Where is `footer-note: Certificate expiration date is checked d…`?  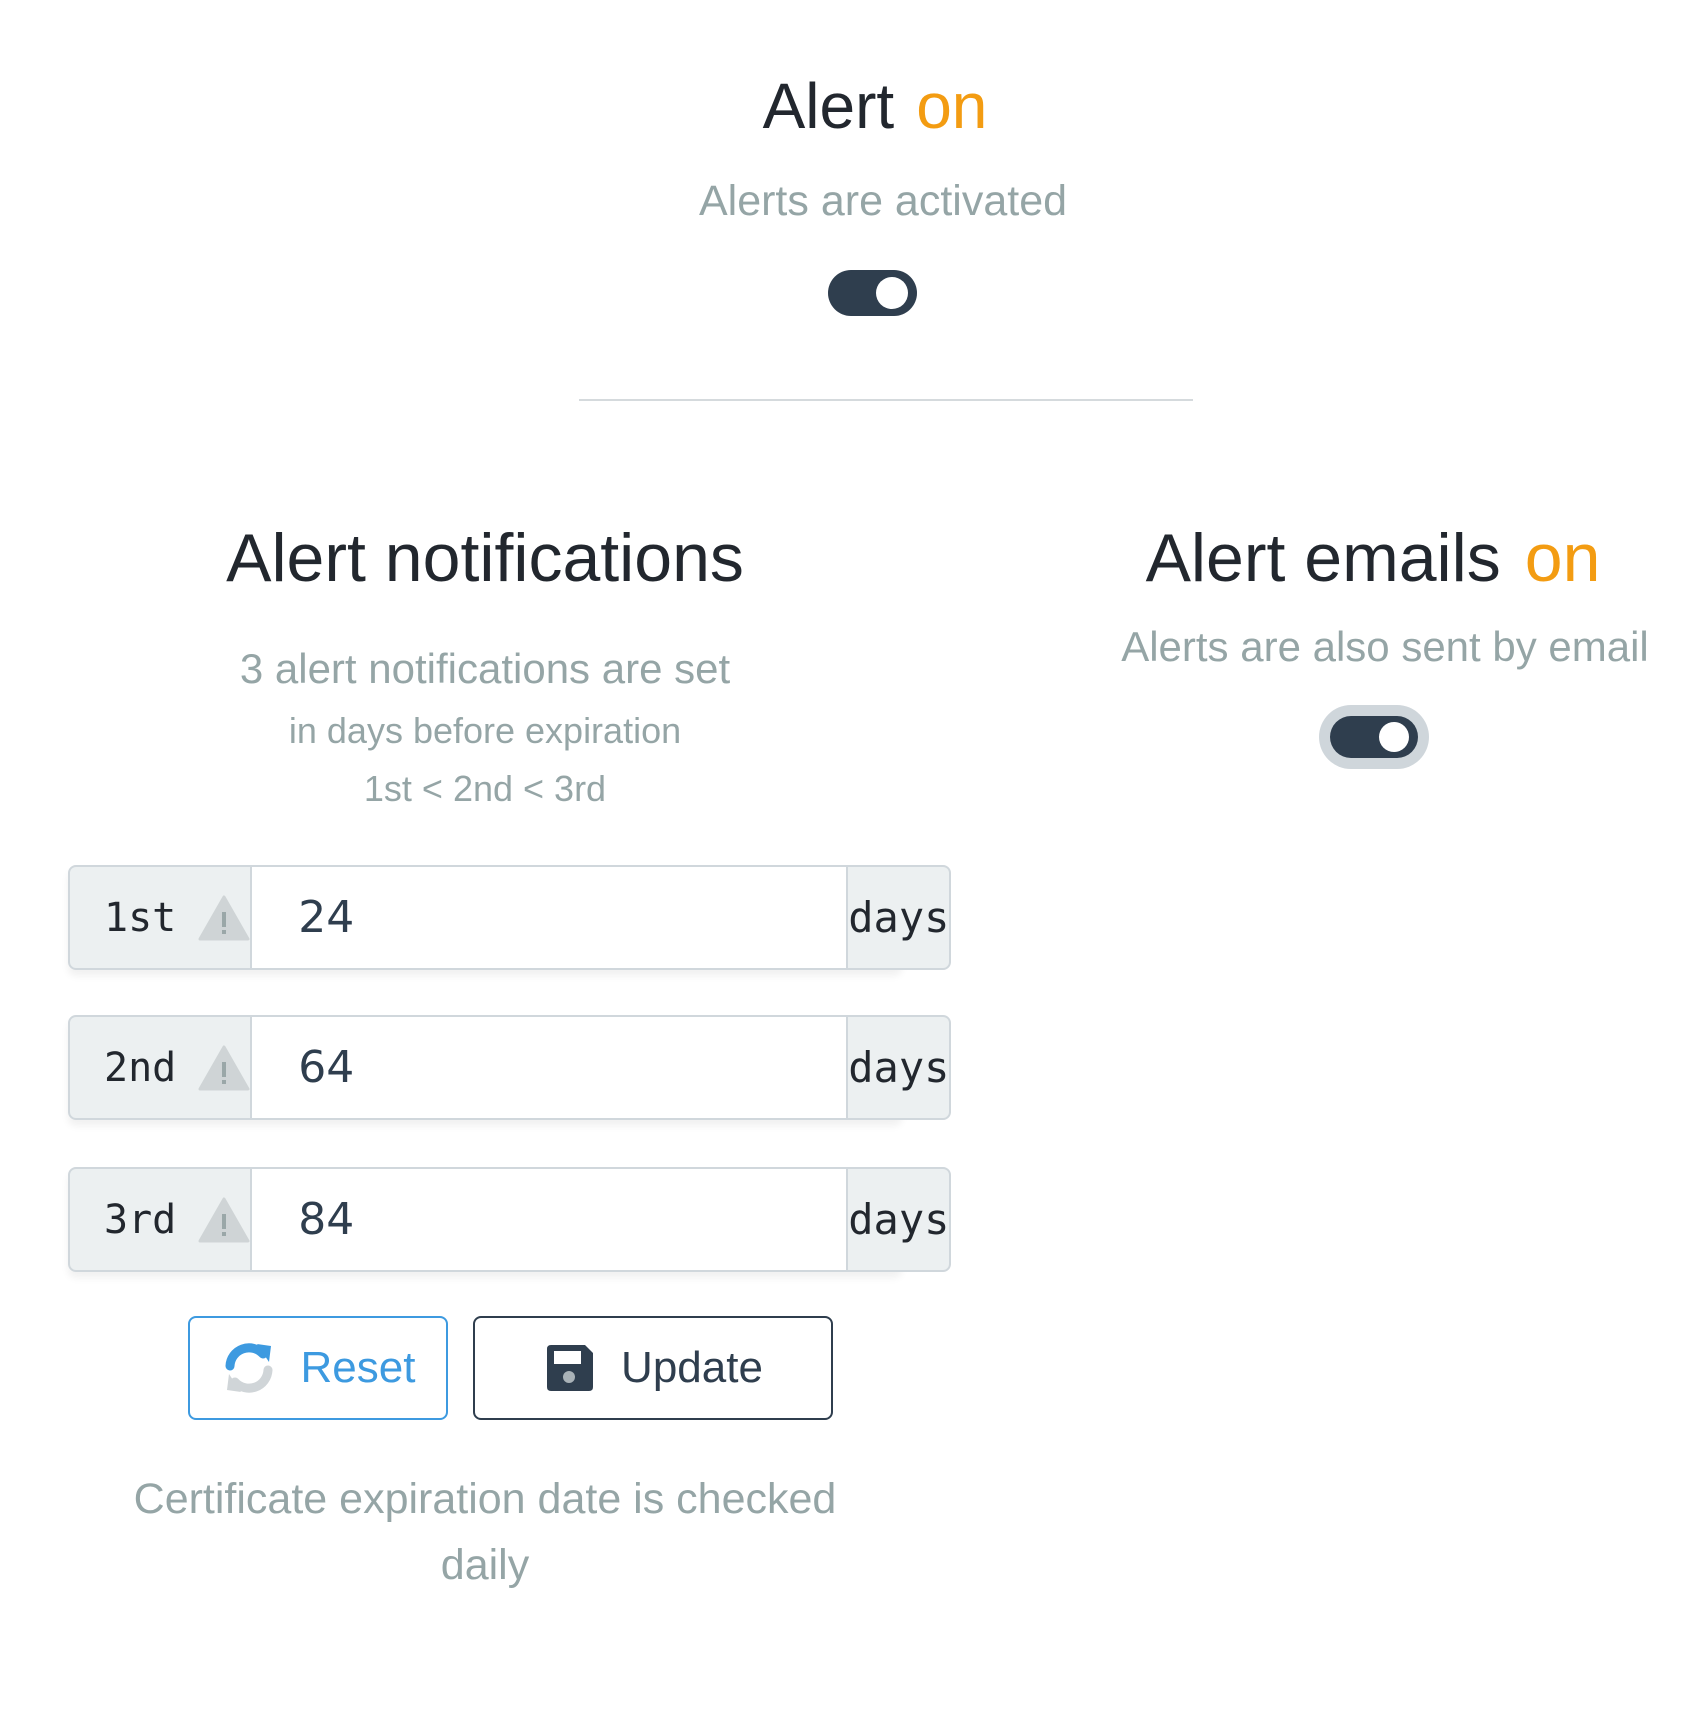
footer-note: Certificate expiration date is checked d… is located at coordinates (485, 1532).